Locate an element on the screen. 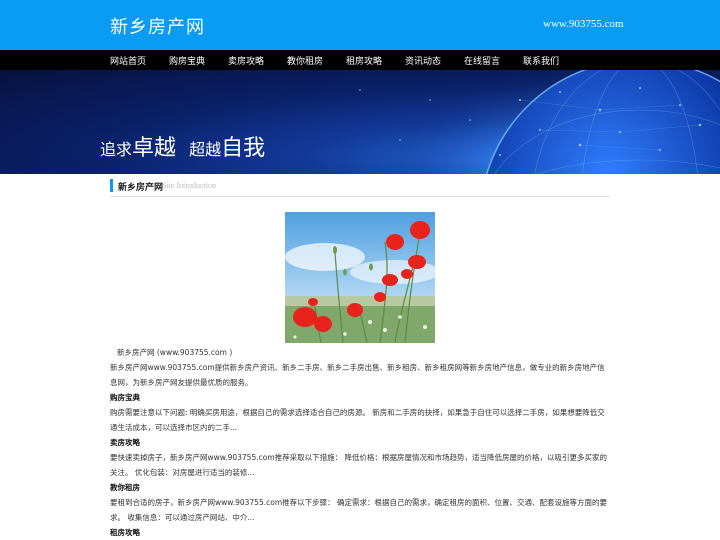 The height and width of the screenshot is (540, 720). heading-renting-tips: 教你租房 is located at coordinates (360, 487).